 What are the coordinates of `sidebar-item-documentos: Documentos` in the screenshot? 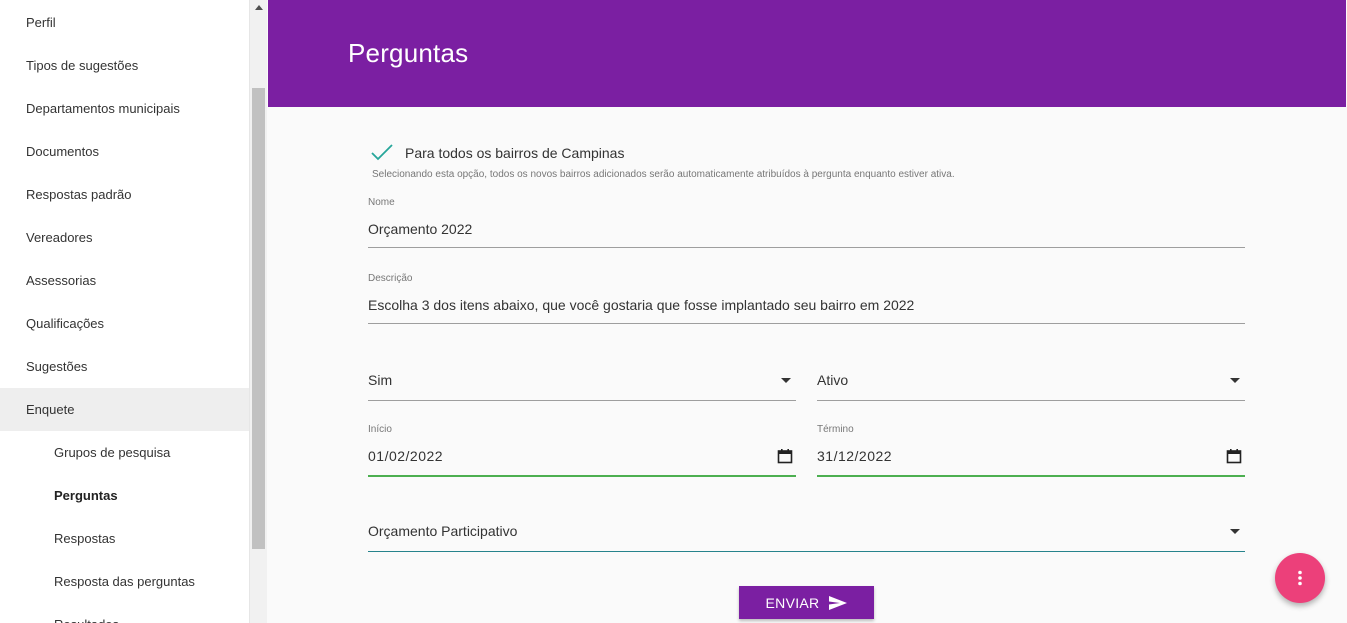 It's located at (124, 151).